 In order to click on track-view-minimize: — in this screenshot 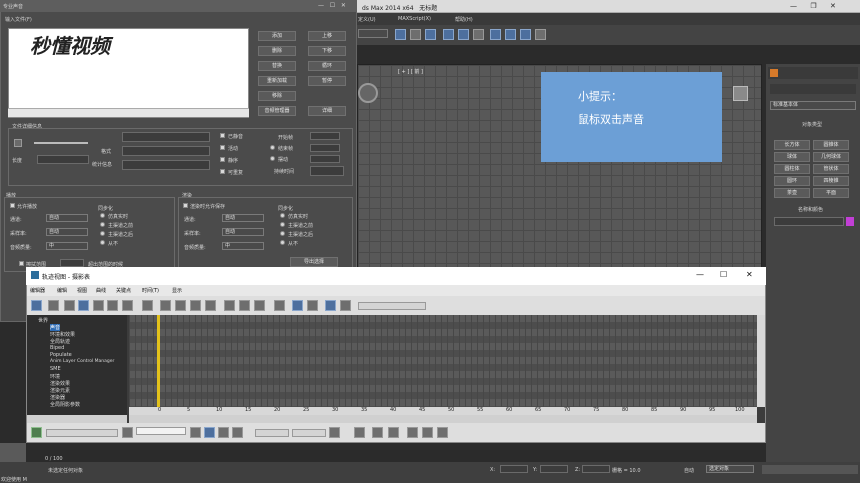, I will do `click(700, 274)`.